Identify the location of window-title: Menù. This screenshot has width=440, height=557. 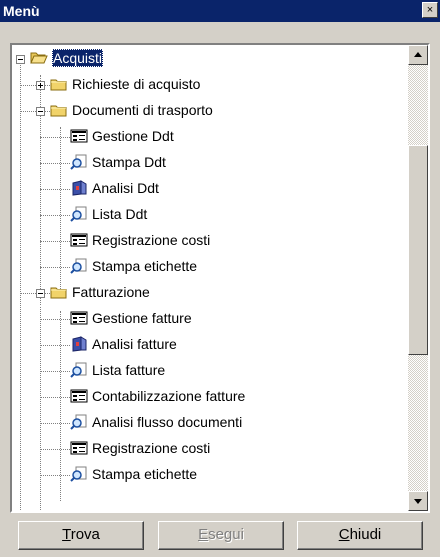
(21, 11).